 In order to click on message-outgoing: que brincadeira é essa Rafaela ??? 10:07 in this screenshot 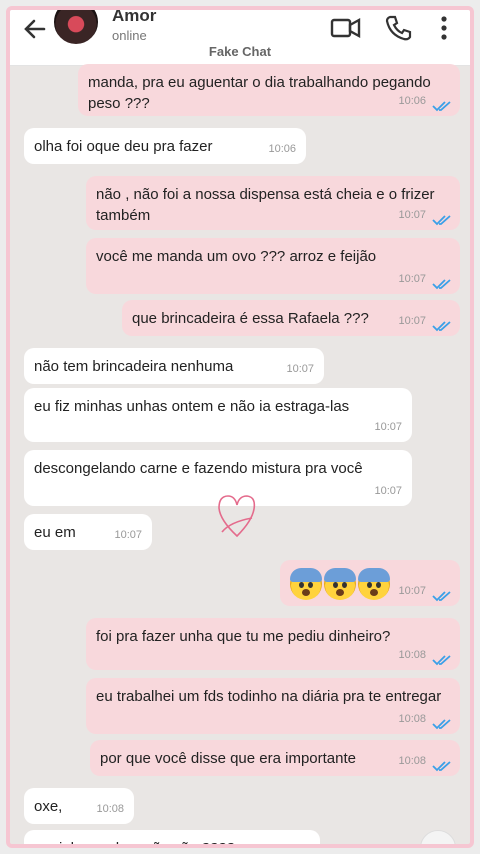, I will do `click(291, 318)`.